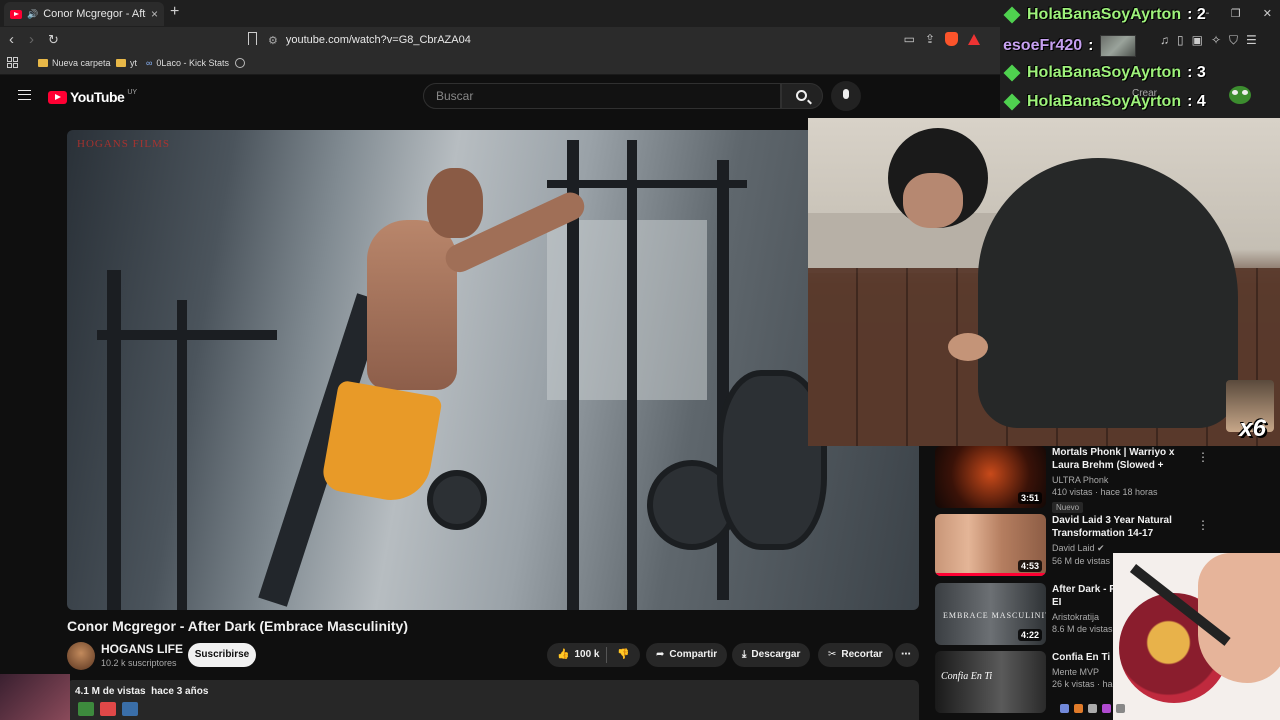 The width and height of the screenshot is (1280, 720). What do you see at coordinates (139, 663) in the screenshot?
I see `subscriber-count: 10.2 k suscriptores` at bounding box center [139, 663].